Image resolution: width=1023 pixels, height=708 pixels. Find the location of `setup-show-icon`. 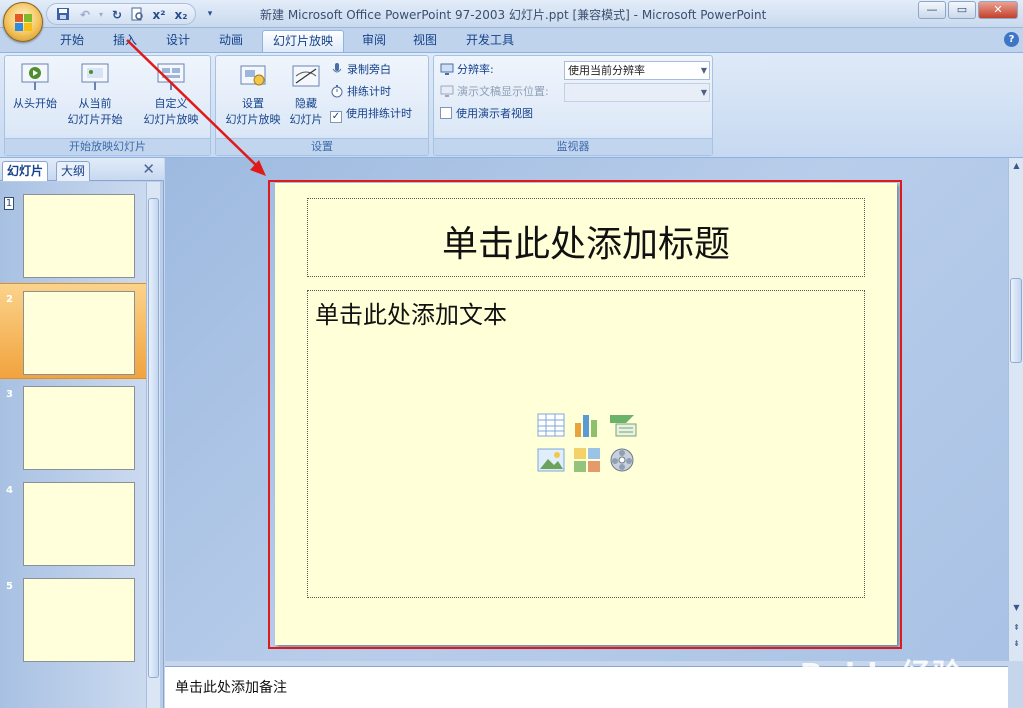

setup-show-icon is located at coordinates (253, 76).